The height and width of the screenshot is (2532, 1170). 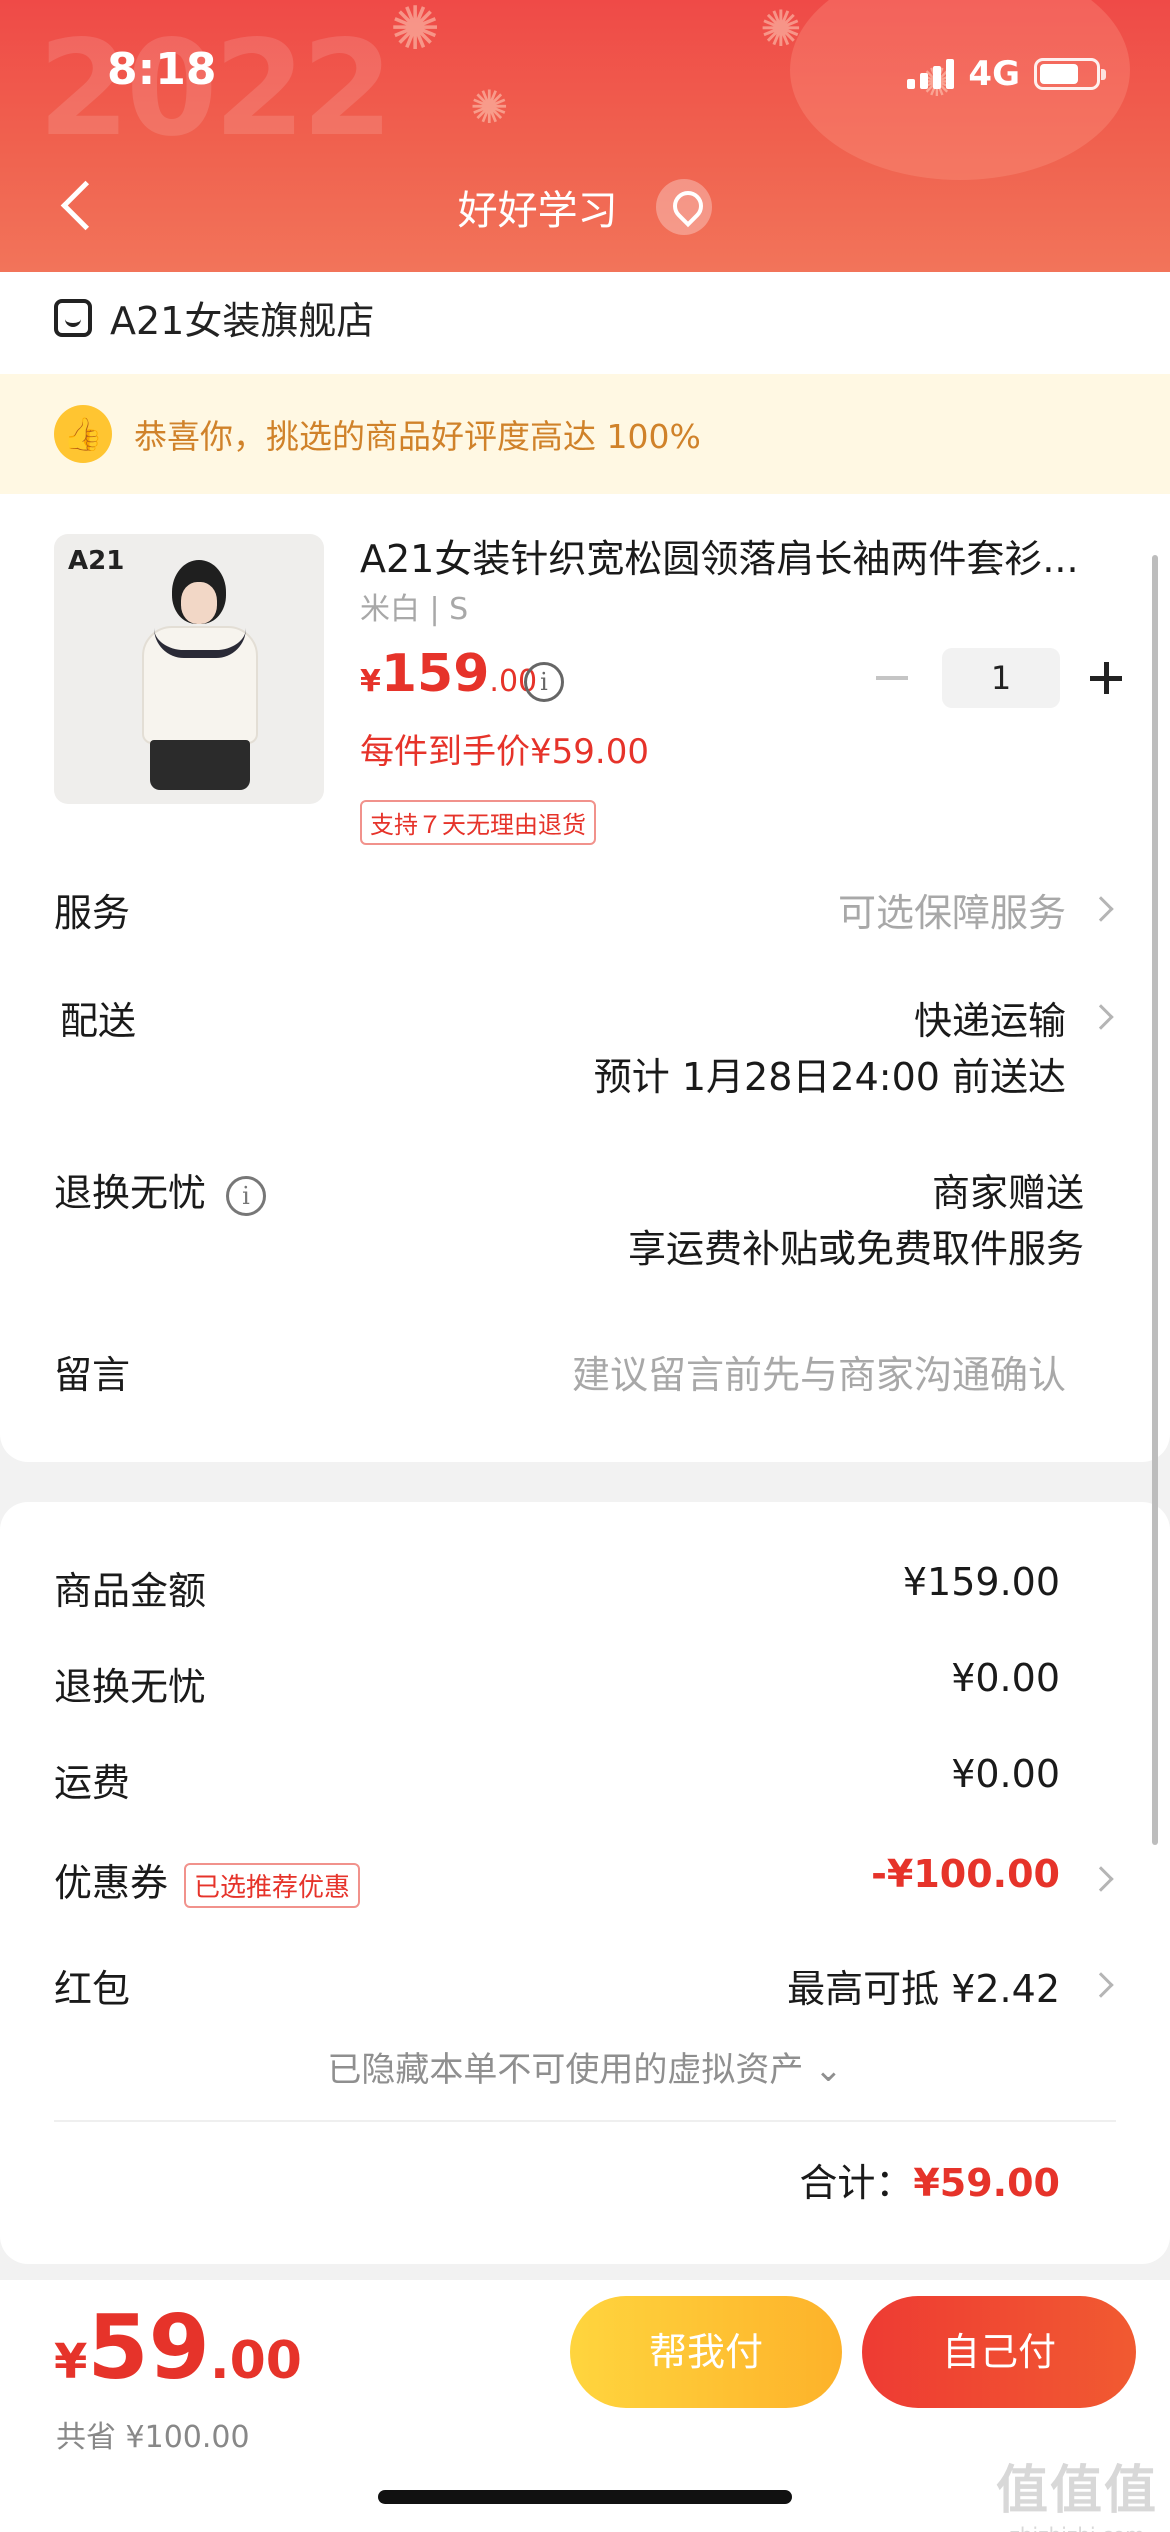 I want to click on return-worry-value: 商家赠送, so click(x=1007, y=1193).